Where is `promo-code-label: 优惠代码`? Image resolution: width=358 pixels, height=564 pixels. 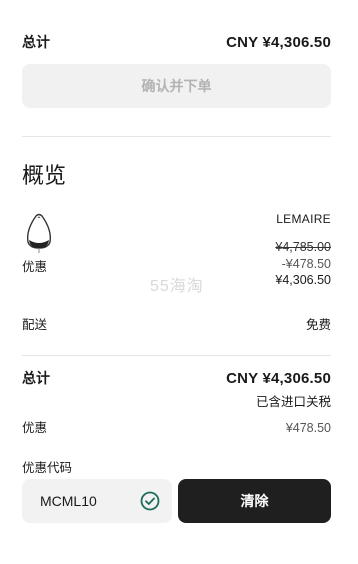
promo-code-label: 优惠代码 is located at coordinates (47, 468).